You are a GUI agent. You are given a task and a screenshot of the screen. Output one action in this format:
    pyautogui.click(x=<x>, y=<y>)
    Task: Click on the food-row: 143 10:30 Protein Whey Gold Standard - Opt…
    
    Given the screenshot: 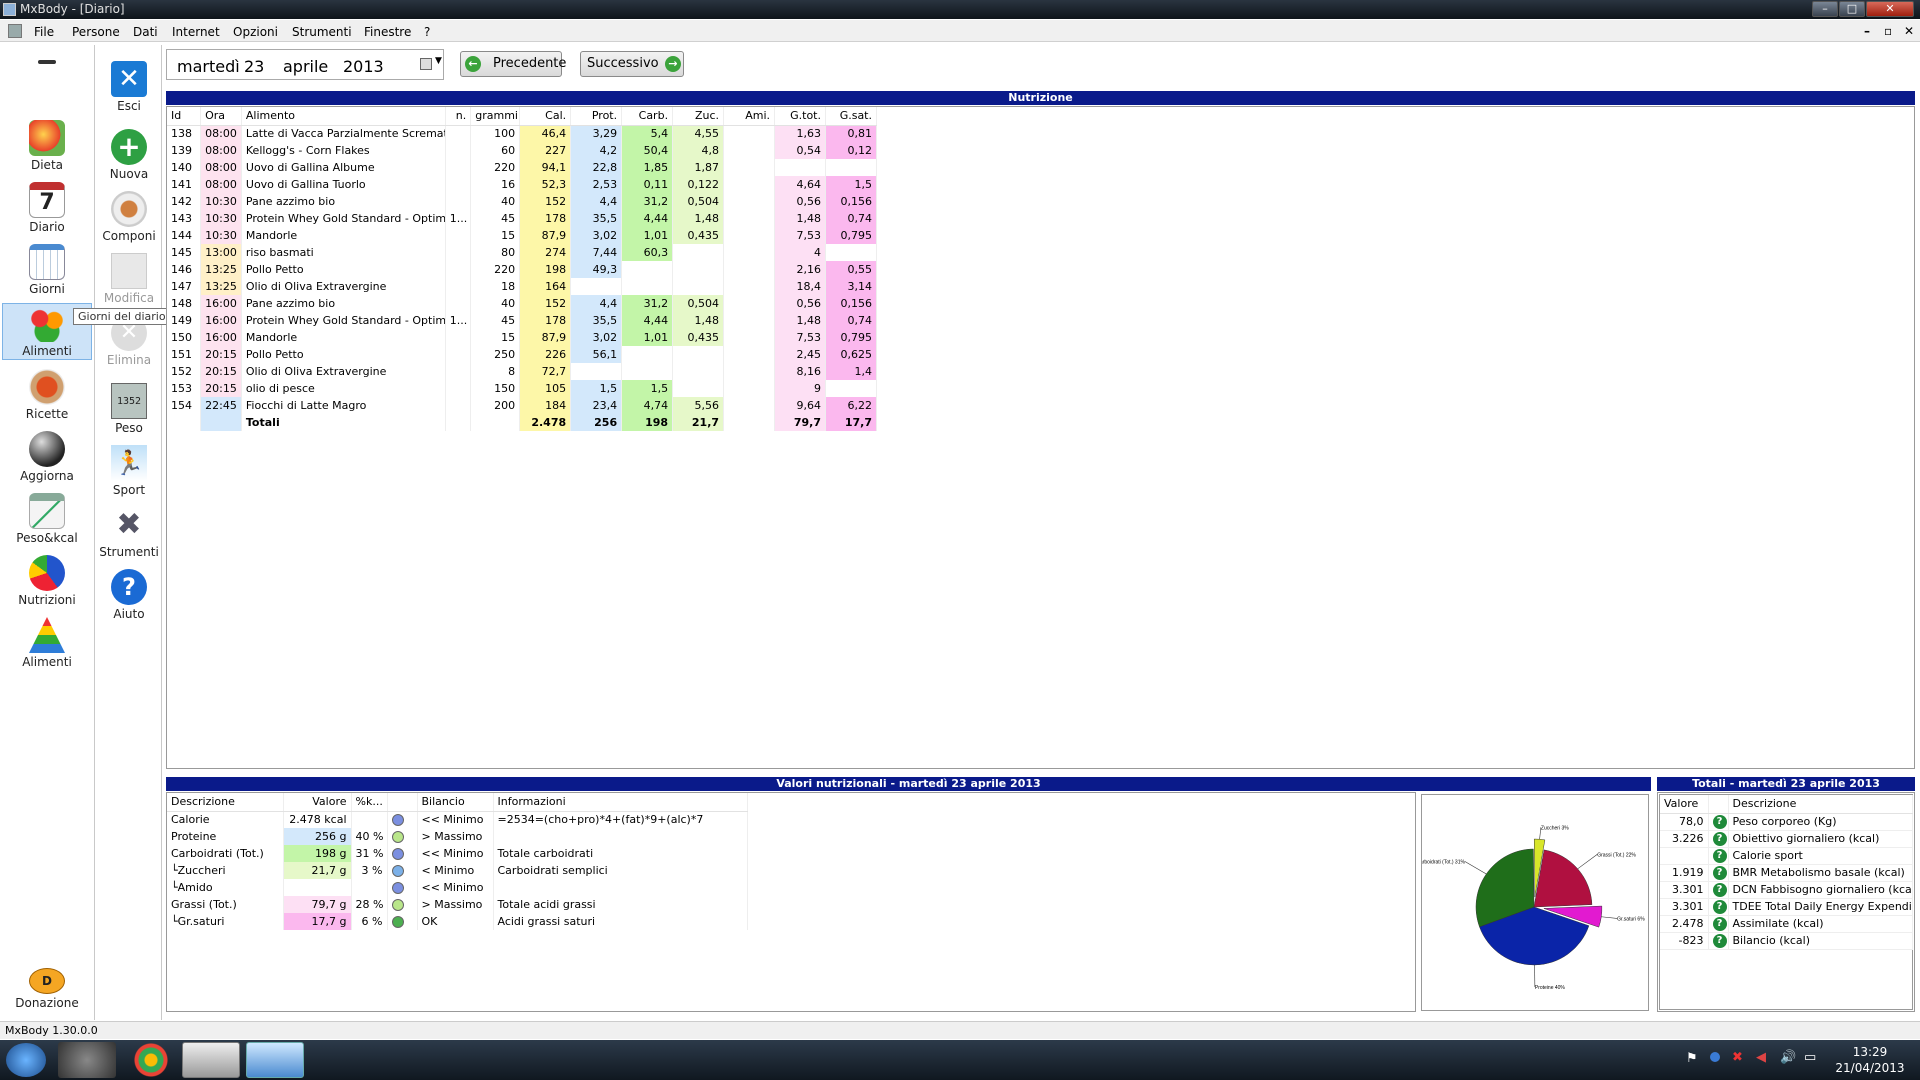 What is the action you would take?
    pyautogui.click(x=522, y=218)
    